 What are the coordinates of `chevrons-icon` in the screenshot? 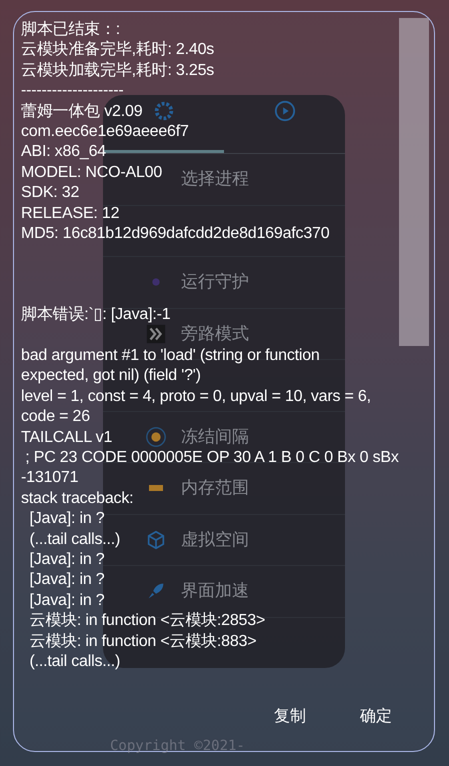 It's located at (156, 333).